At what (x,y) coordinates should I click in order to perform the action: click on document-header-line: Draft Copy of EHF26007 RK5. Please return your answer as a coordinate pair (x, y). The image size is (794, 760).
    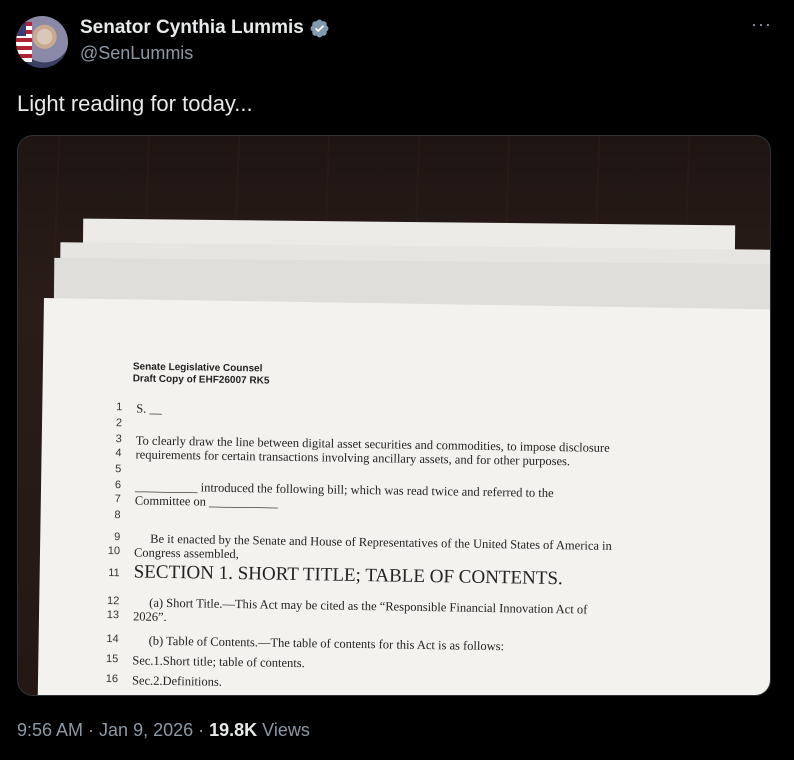
    Looking at the image, I should click on (201, 380).